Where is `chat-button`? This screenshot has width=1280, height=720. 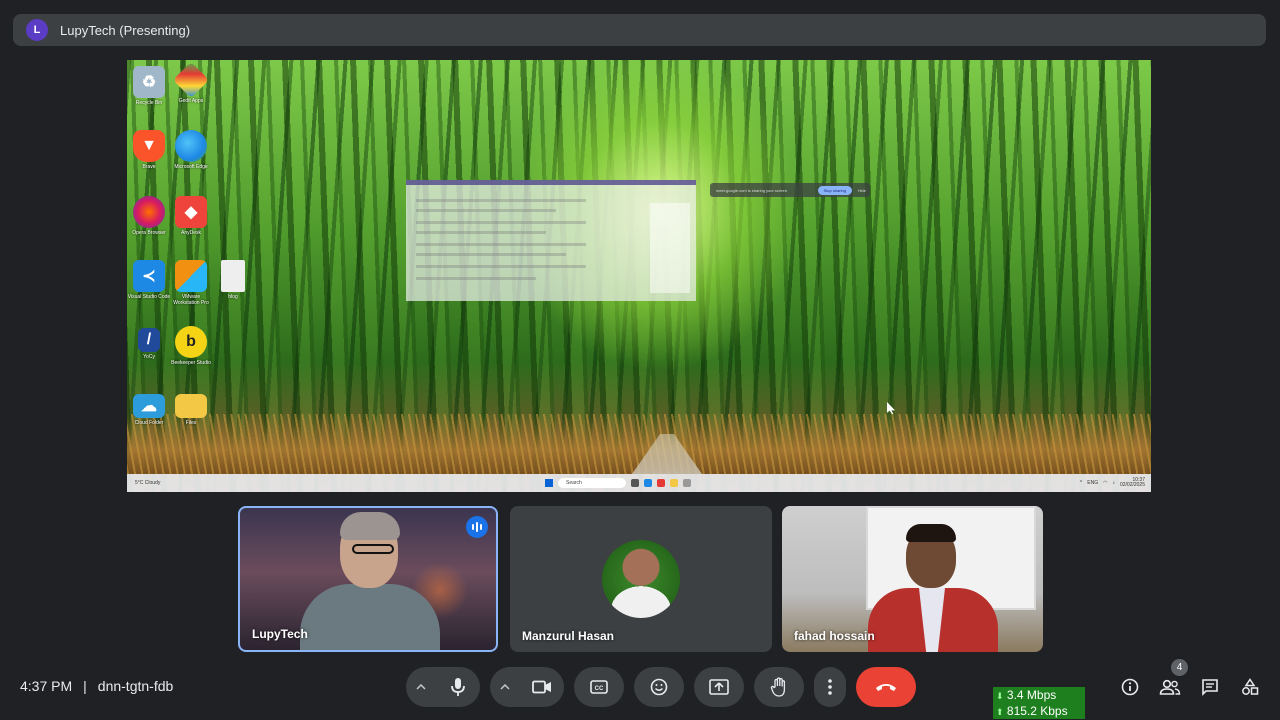 chat-button is located at coordinates (1210, 687).